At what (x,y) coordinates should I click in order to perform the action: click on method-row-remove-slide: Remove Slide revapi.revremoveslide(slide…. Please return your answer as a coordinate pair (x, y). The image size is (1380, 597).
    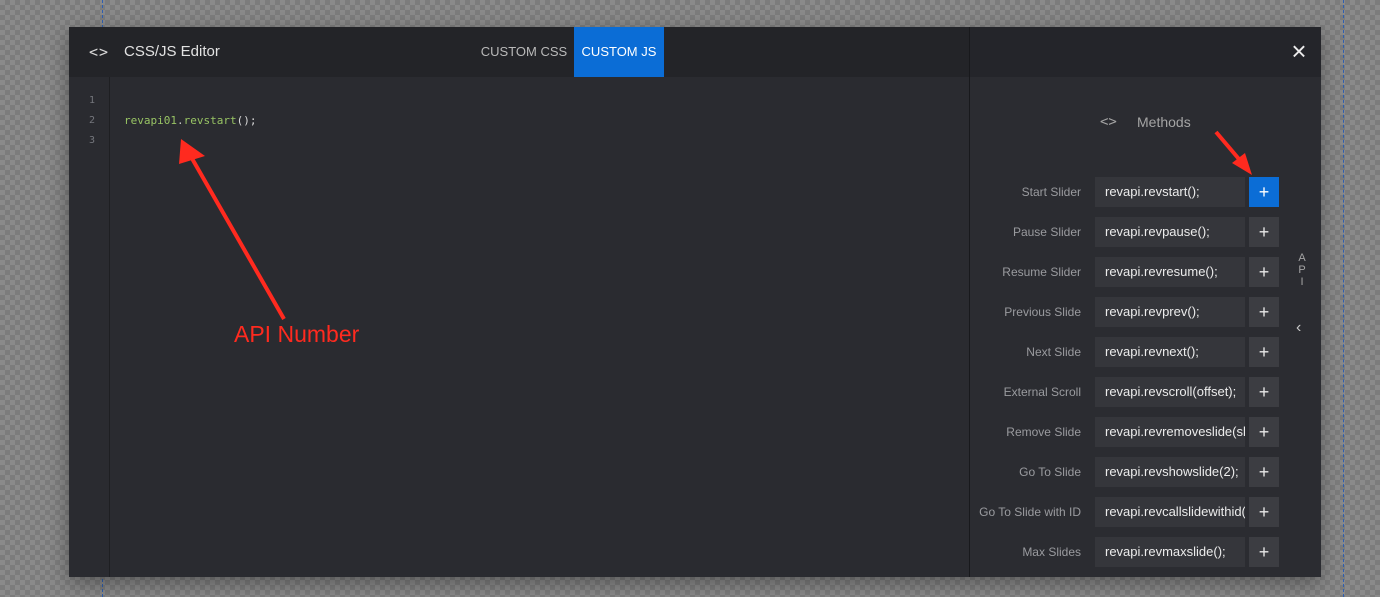
    Looking at the image, I should click on (1145, 432).